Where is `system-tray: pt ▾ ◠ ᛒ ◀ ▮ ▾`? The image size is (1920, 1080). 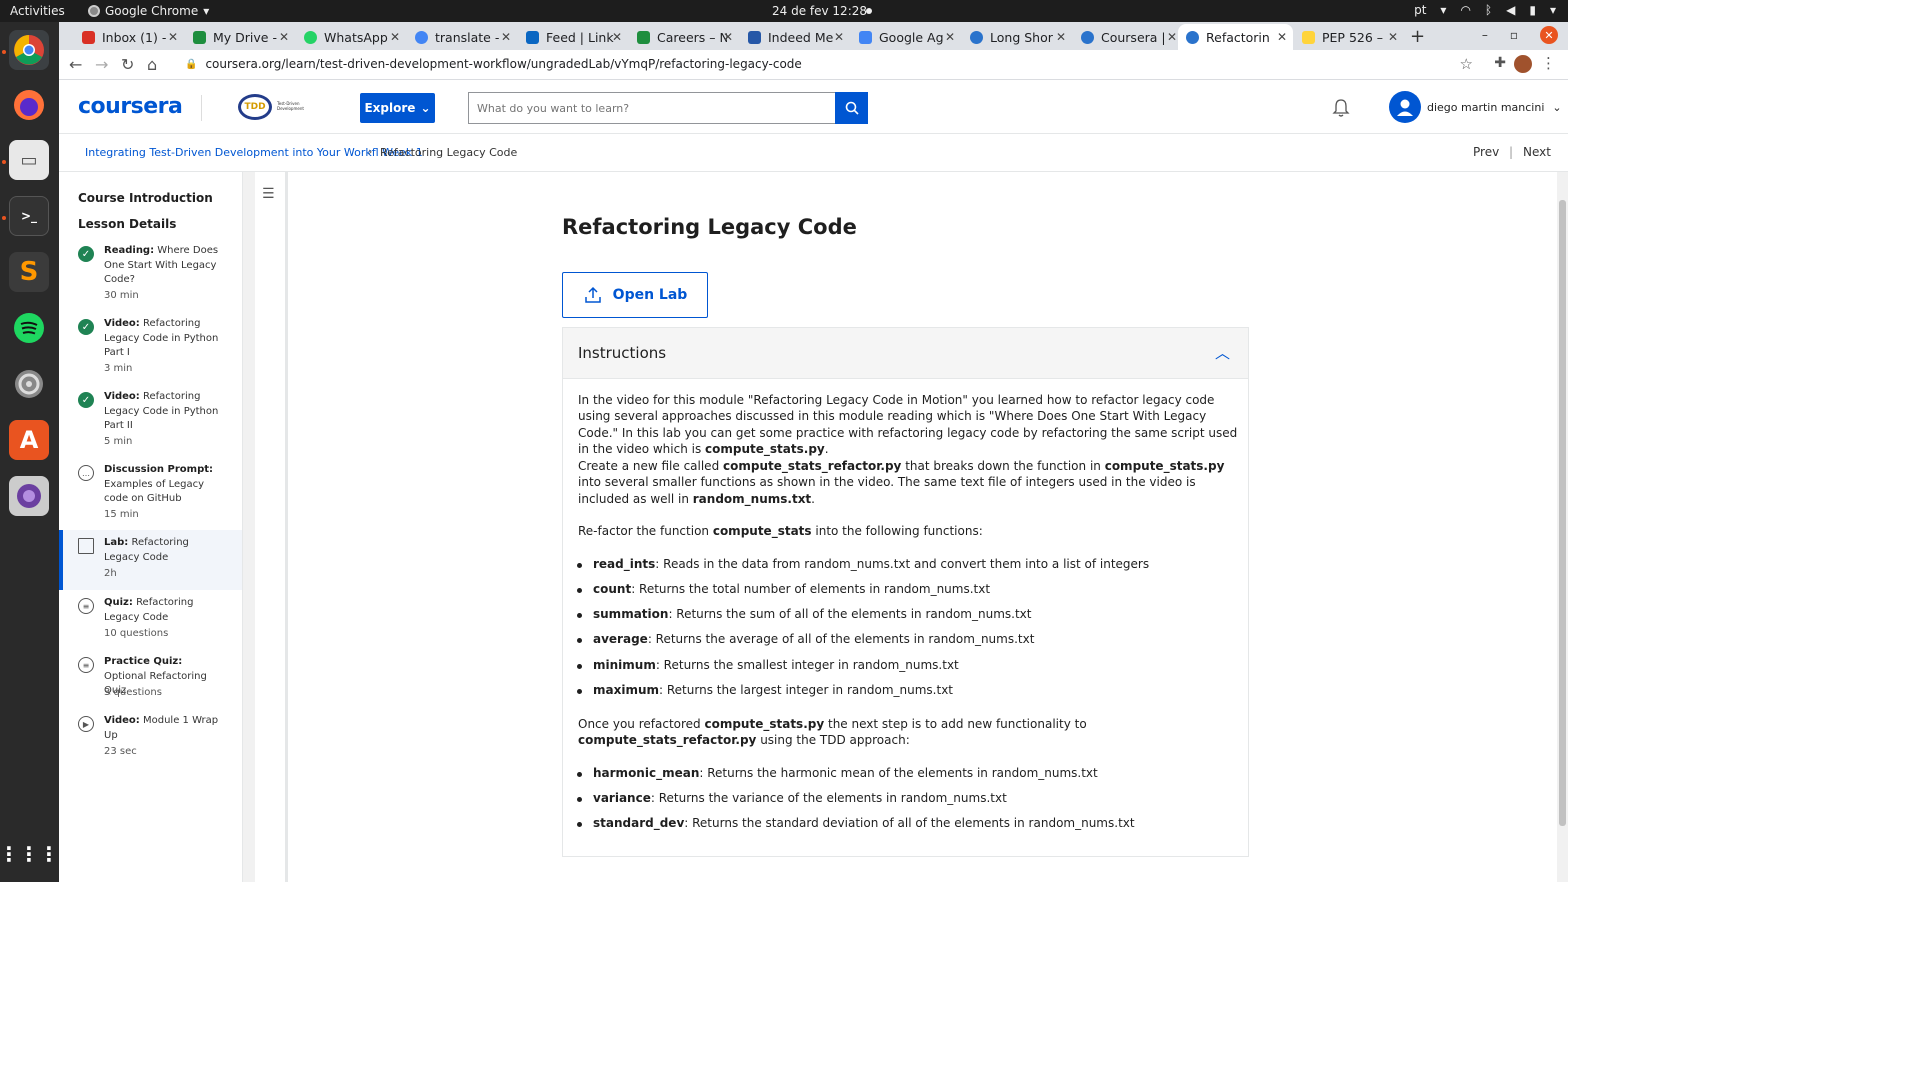
system-tray: pt ▾ ◠ ᛒ ◀ ▮ ▾ is located at coordinates (1485, 10).